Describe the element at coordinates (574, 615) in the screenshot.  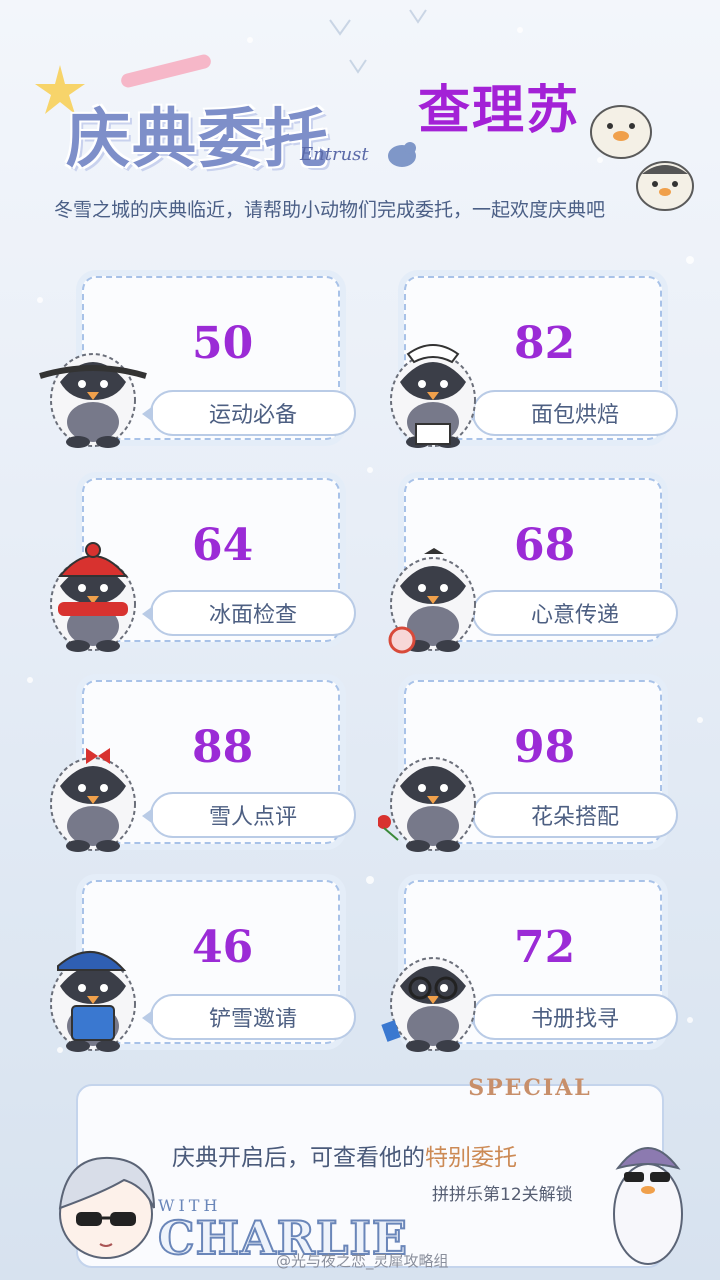
I see `commission-label: 心意传递` at that location.